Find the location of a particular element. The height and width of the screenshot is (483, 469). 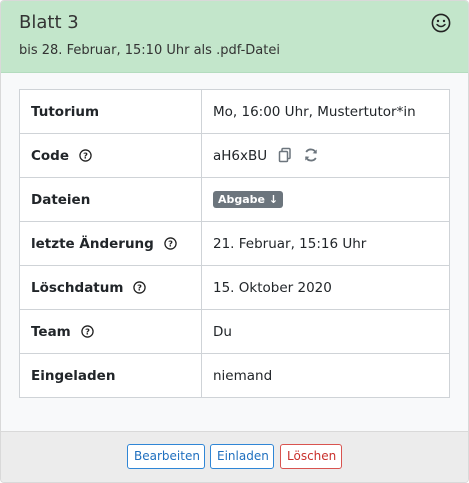

row-value-loeschdatum: 15. Oktober 2020 is located at coordinates (325, 287).